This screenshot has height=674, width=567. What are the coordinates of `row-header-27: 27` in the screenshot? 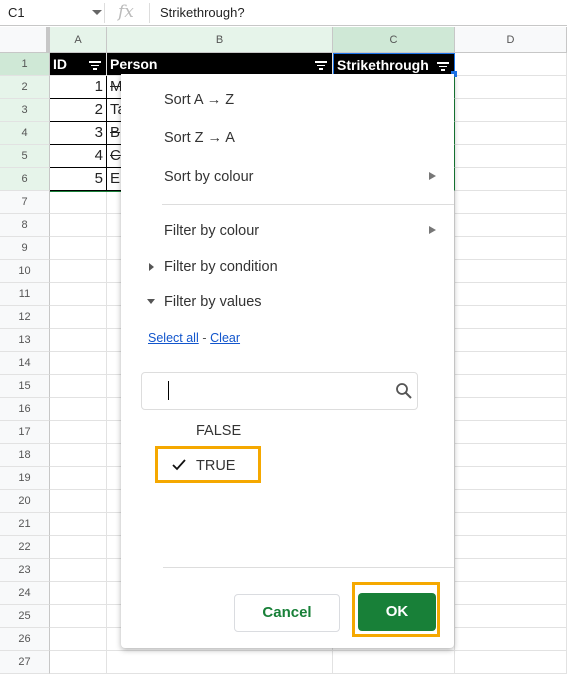 It's located at (25, 662).